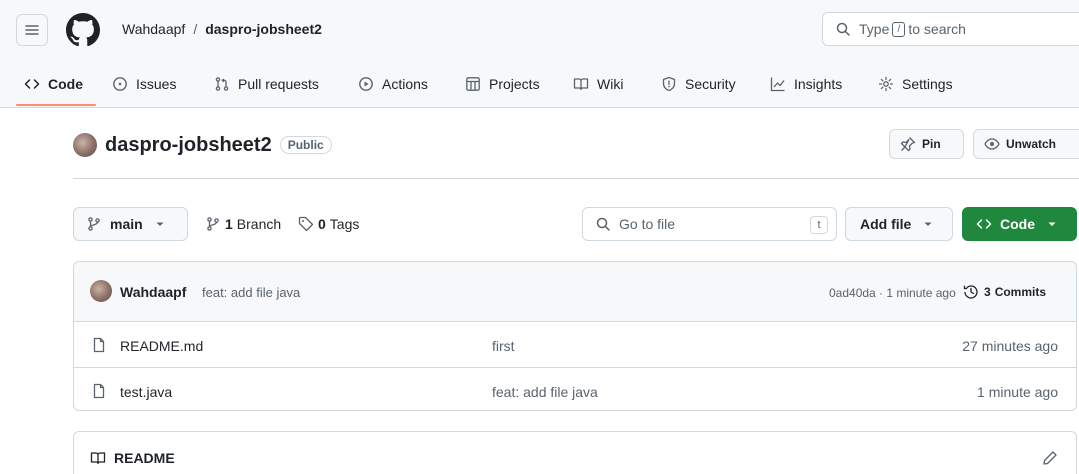 The width and height of the screenshot is (1079, 474). Describe the element at coordinates (153, 292) in the screenshot. I see `commit-author: Wahdaapf` at that location.